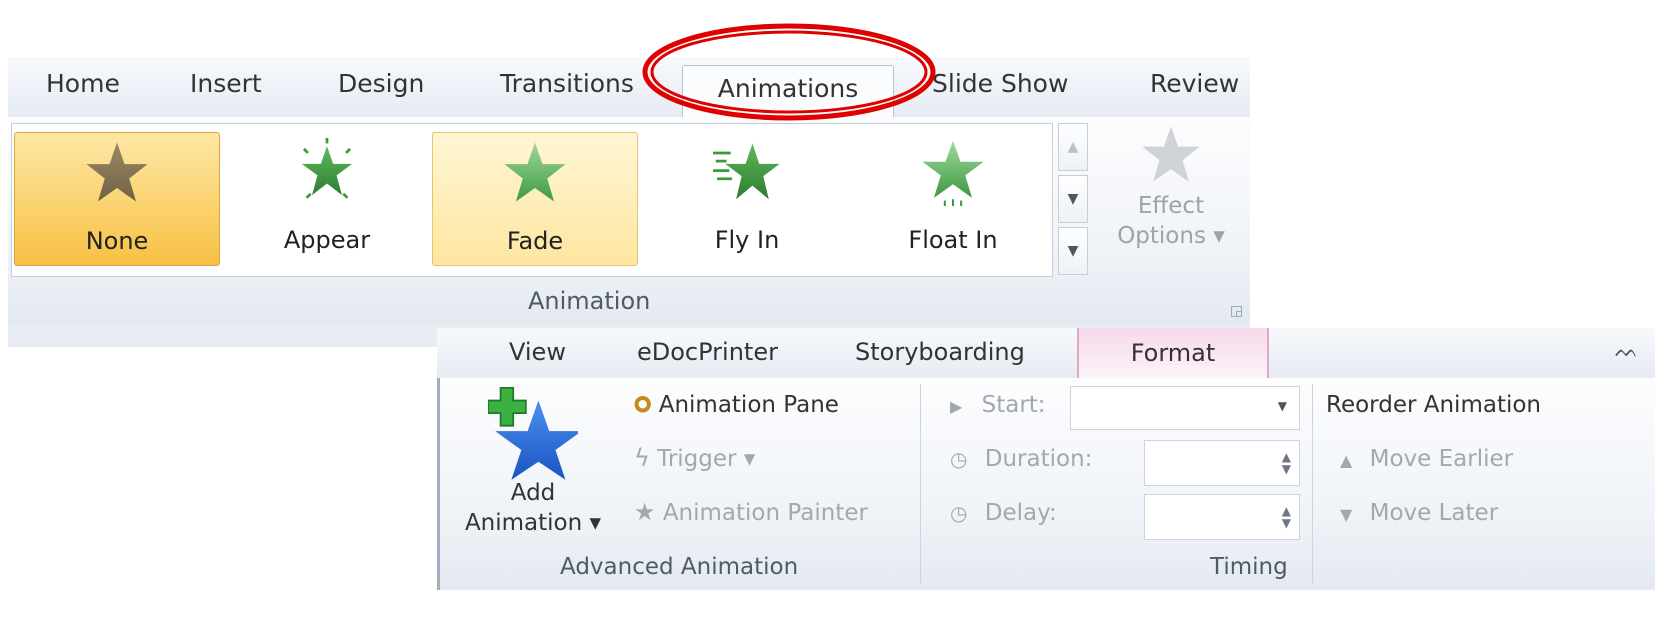 Image resolution: width=1655 pixels, height=624 pixels. Describe the element at coordinates (381, 83) in the screenshot. I see `tab-design: Design` at that location.